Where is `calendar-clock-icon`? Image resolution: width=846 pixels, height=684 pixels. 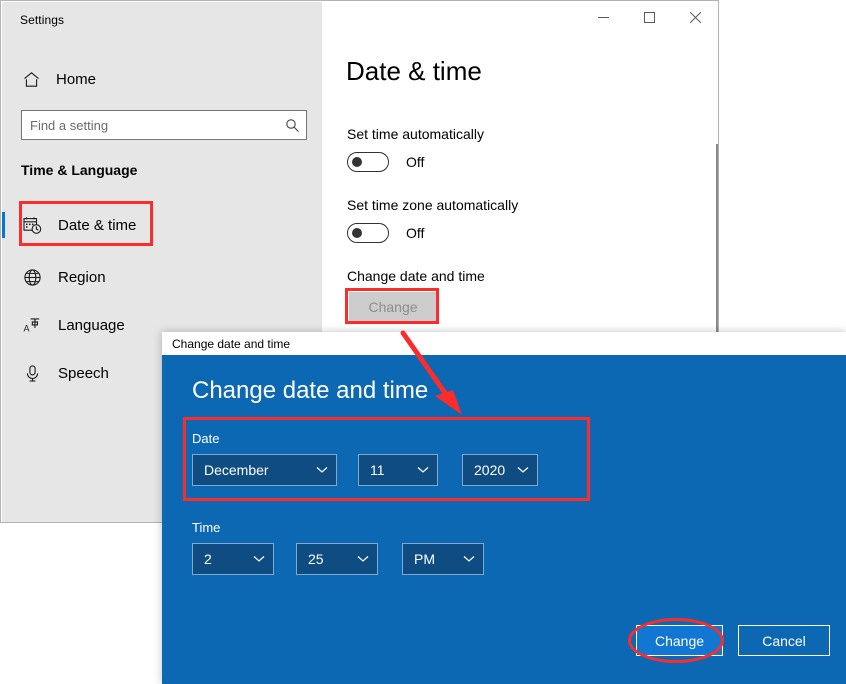
calendar-clock-icon is located at coordinates (32, 225).